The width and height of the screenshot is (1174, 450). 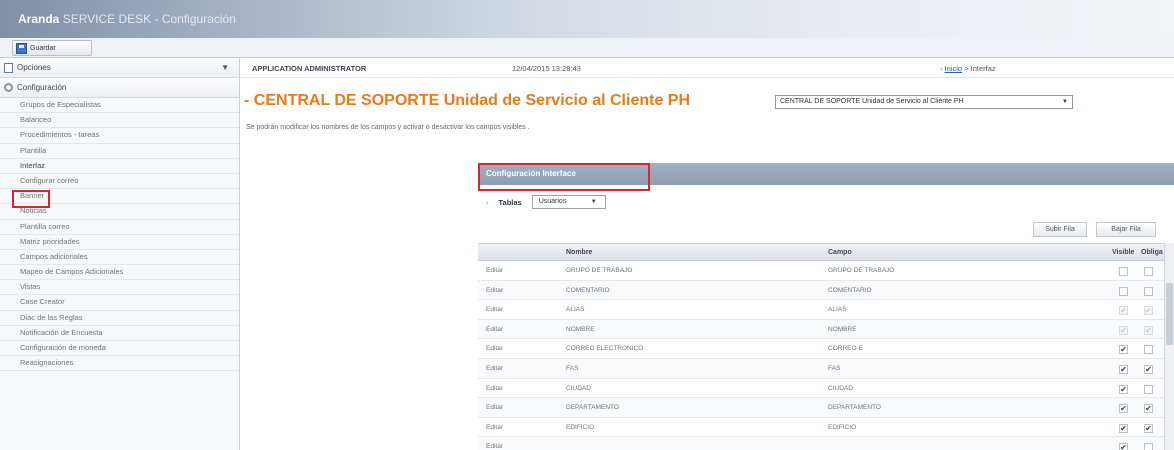 I want to click on column-header-field: Campo, so click(x=840, y=252).